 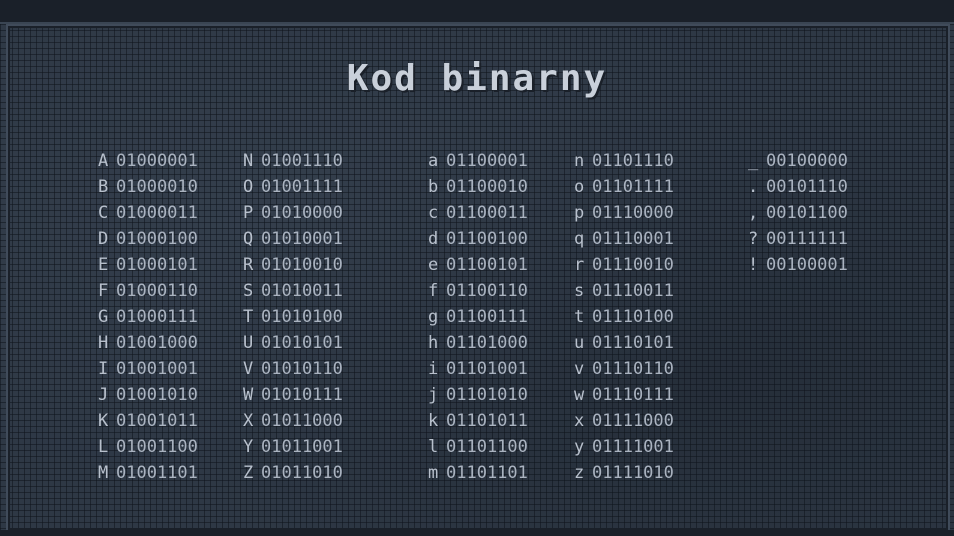 What do you see at coordinates (807, 187) in the screenshot?
I see `binary-code-value: 00101110` at bounding box center [807, 187].